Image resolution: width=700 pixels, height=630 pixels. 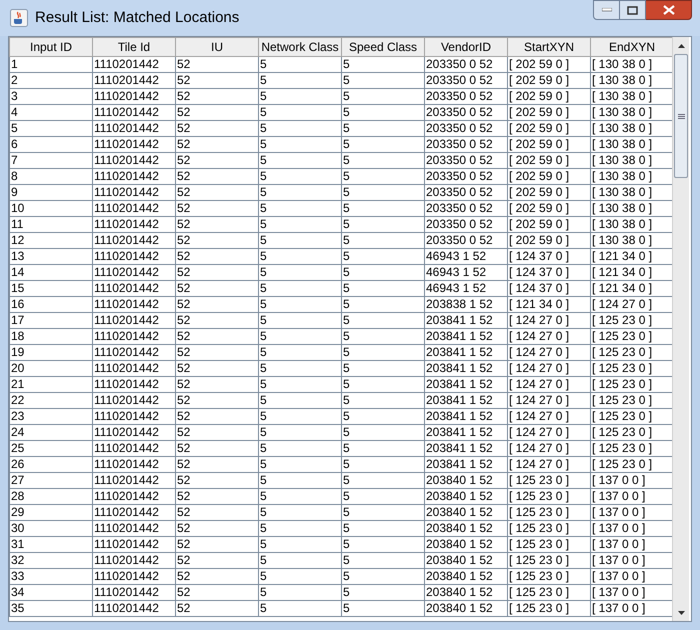 I want to click on column-header: Tile Id, so click(x=134, y=47).